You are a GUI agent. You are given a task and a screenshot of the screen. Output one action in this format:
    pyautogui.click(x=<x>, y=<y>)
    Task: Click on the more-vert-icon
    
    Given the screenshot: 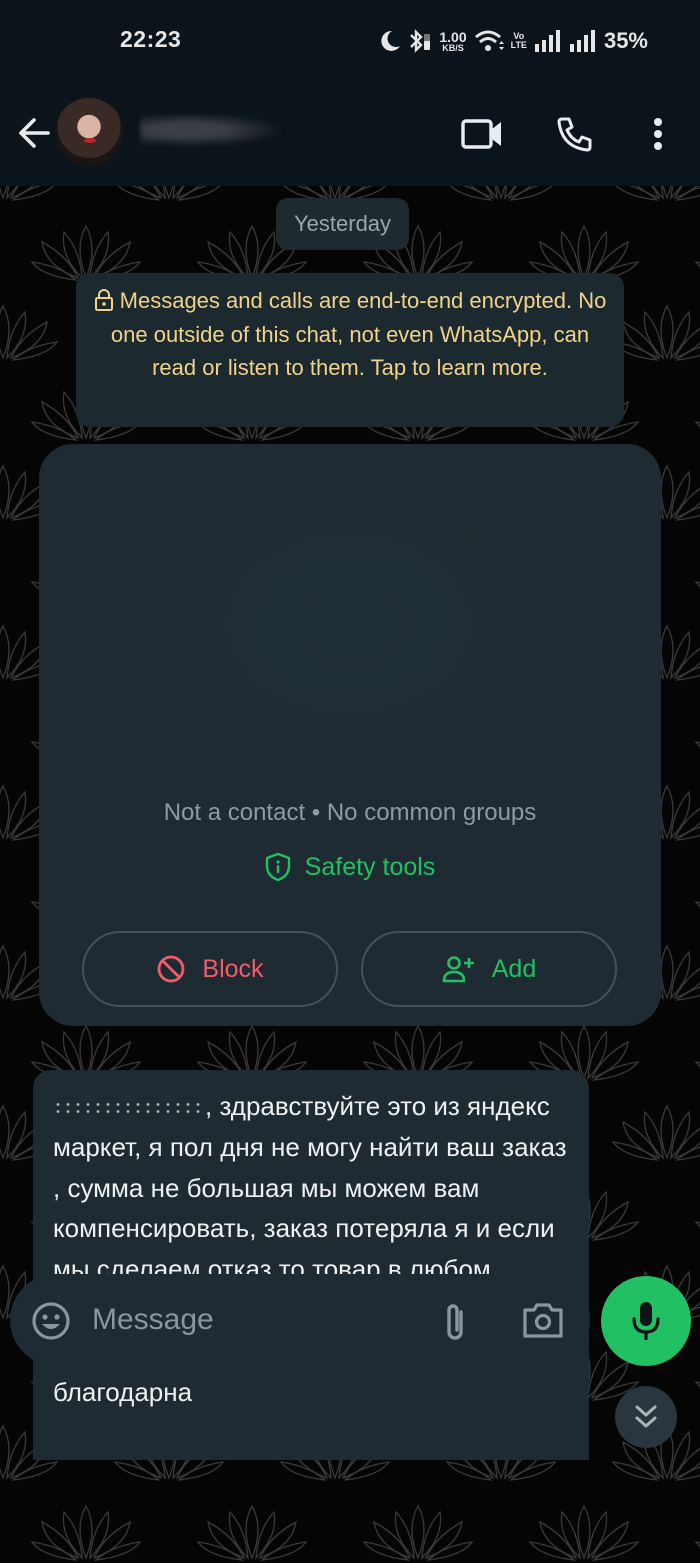 What is the action you would take?
    pyautogui.click(x=658, y=134)
    